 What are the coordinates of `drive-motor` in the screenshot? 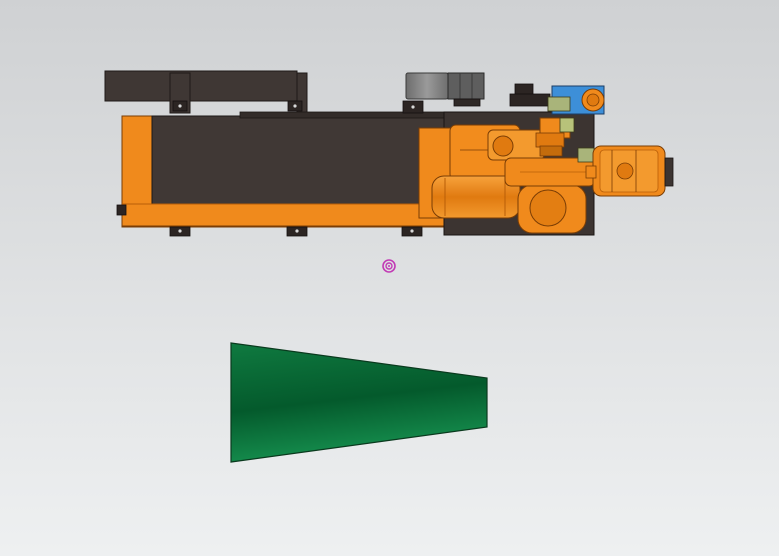 It's located at (576, 100).